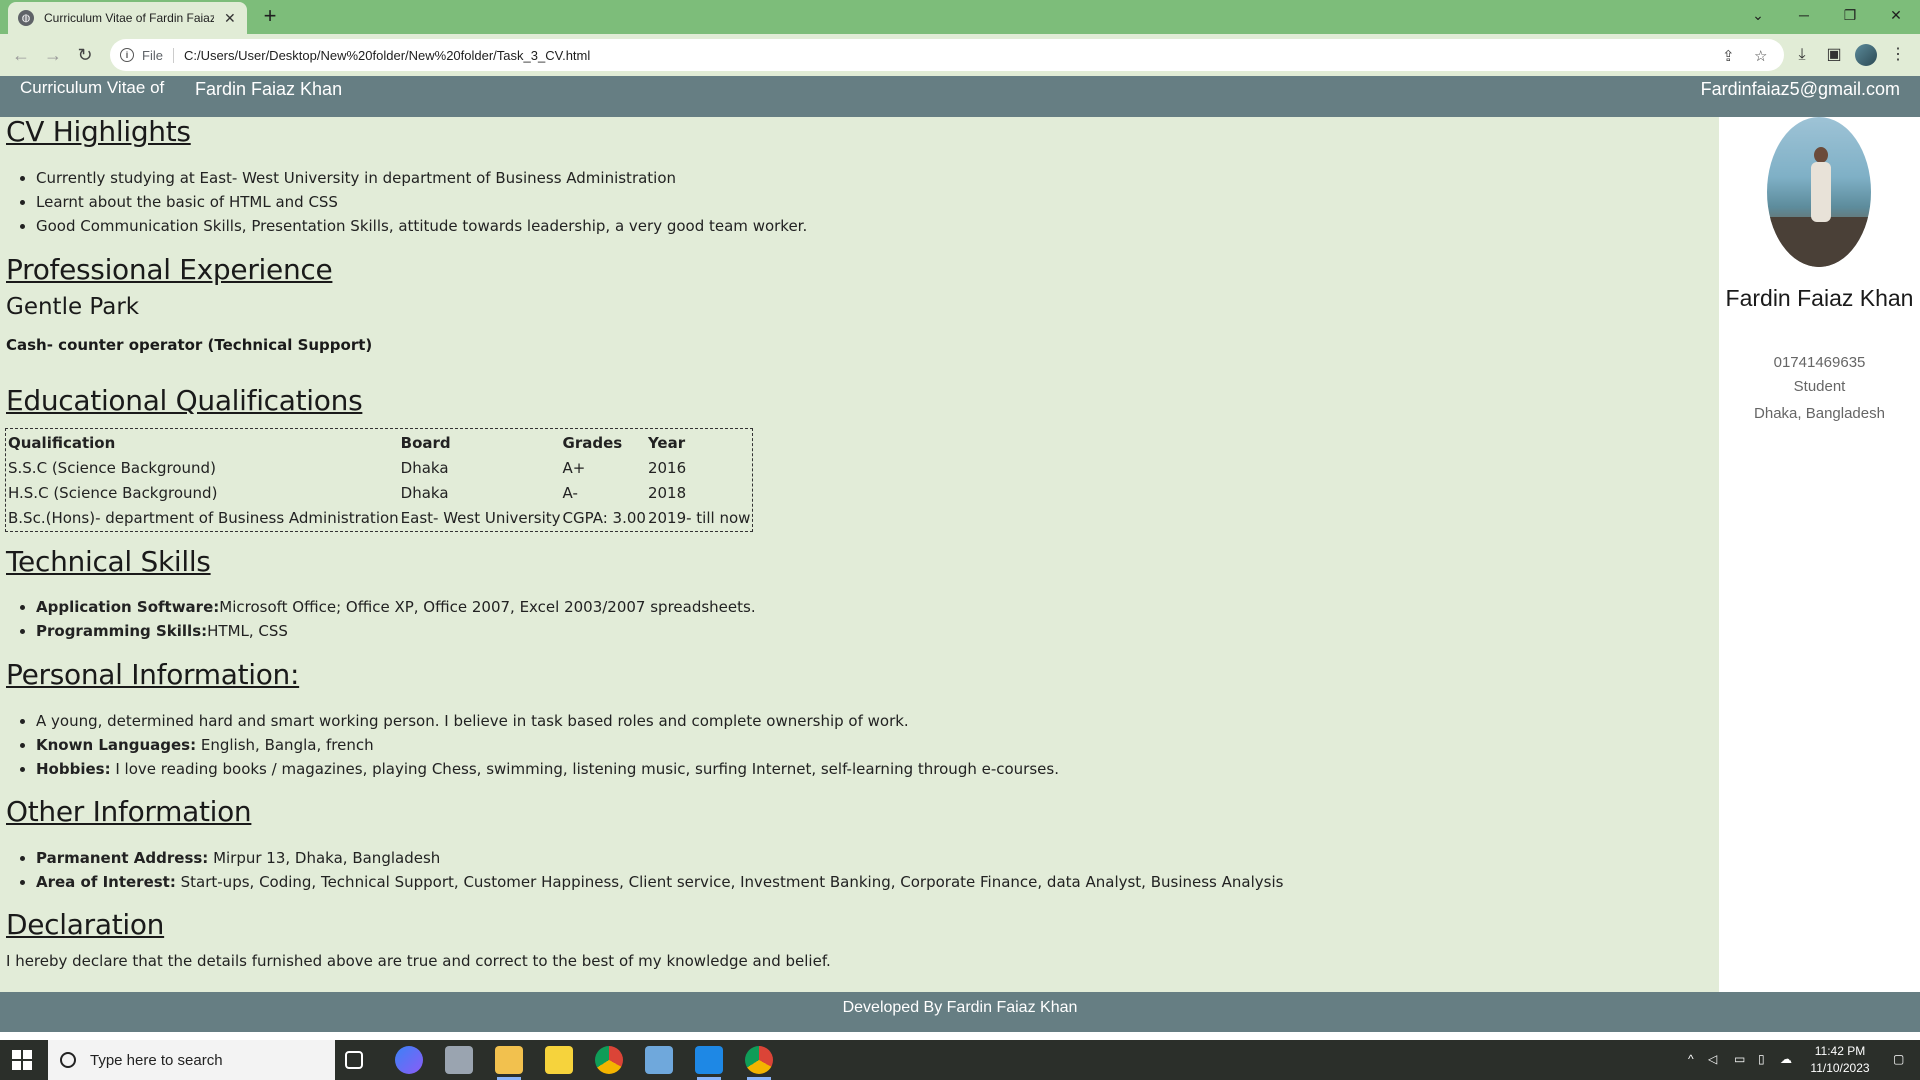 The width and height of the screenshot is (1920, 1080). I want to click on column-header: Grades, so click(592, 442).